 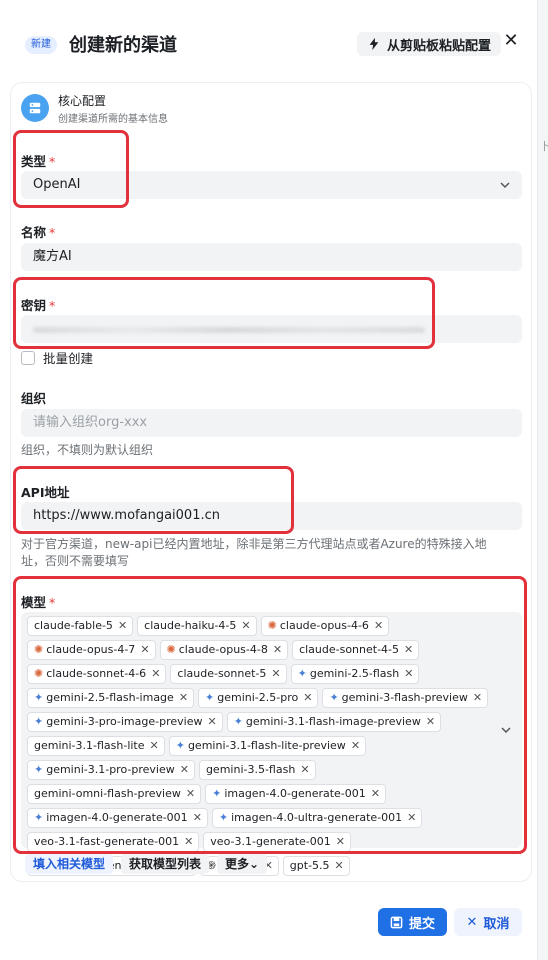 What do you see at coordinates (80, 626) in the screenshot?
I see `model-tag: claude-fable-5 ✕` at bounding box center [80, 626].